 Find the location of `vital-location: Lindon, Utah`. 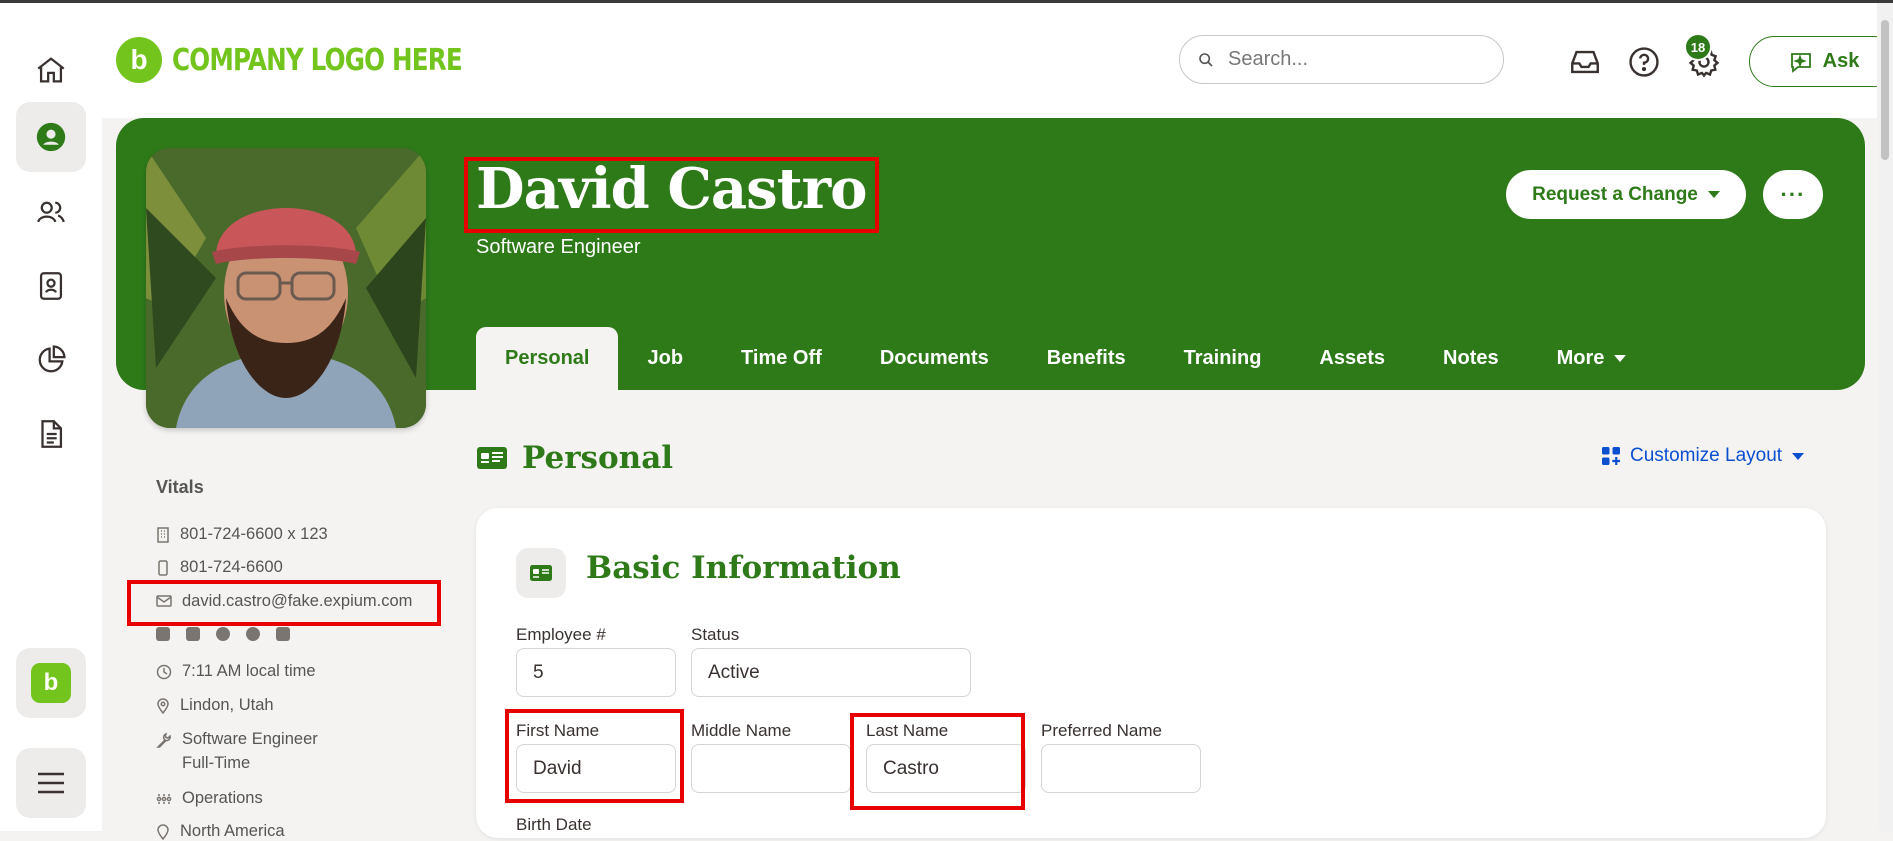

vital-location: Lindon, Utah is located at coordinates (215, 705).